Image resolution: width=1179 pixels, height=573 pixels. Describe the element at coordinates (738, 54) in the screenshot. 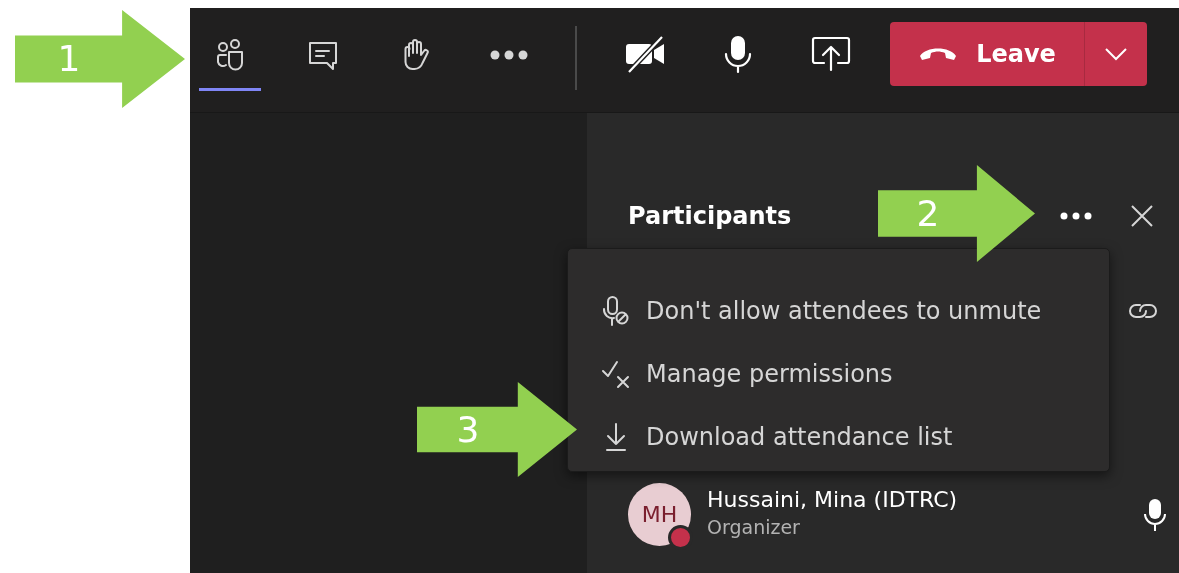

I see `microphone-icon` at that location.